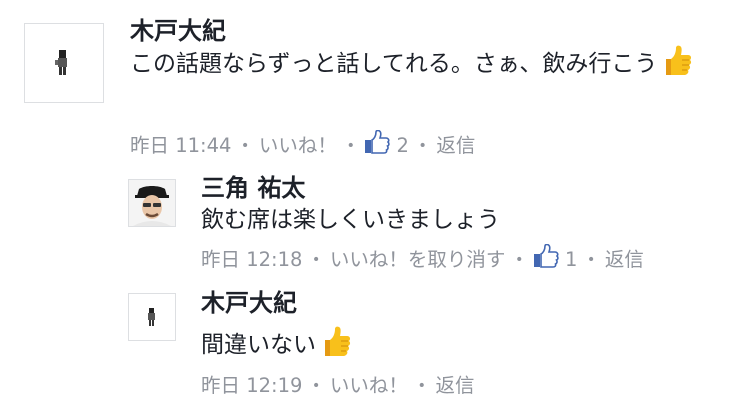 This screenshot has height=411, width=750. Describe the element at coordinates (466, 347) in the screenshot. I see `comment-text: 間違いない` at that location.